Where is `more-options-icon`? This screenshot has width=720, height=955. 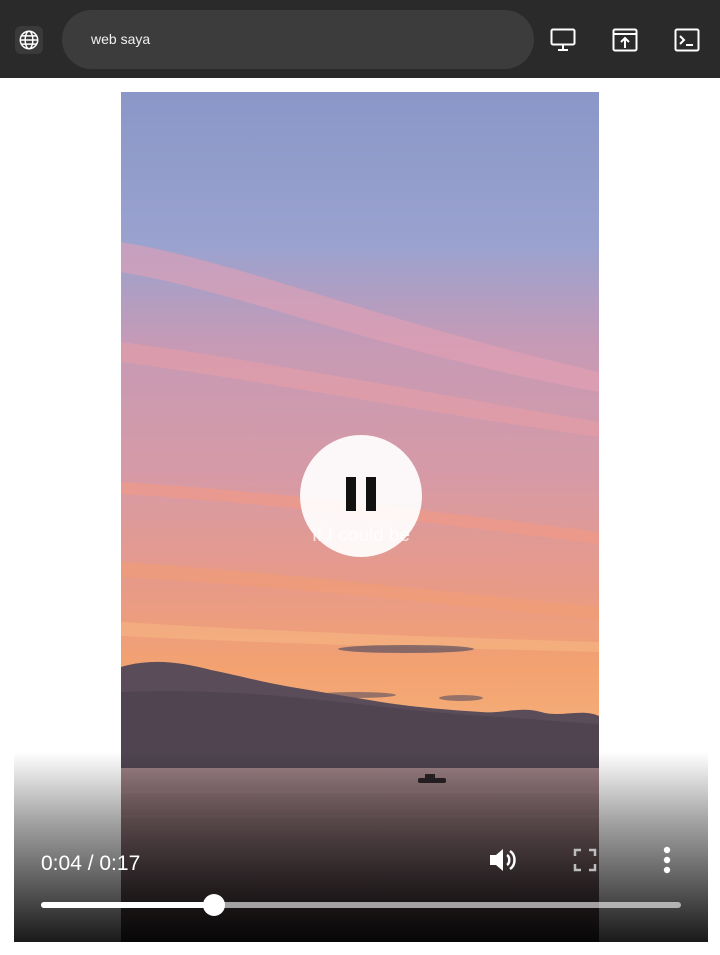
more-options-icon is located at coordinates (667, 860).